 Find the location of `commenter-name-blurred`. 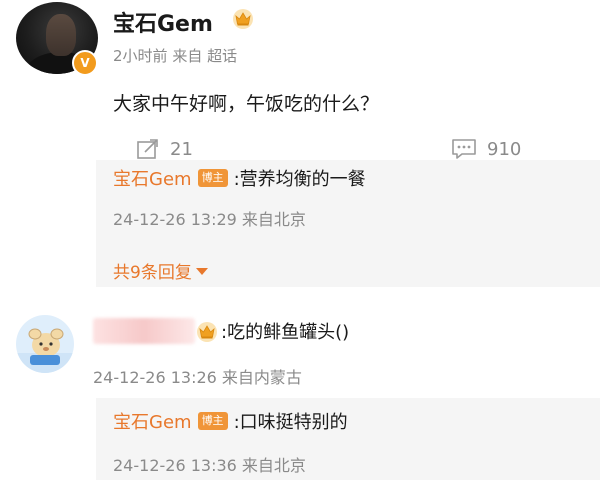

commenter-name-blurred is located at coordinates (144, 331).